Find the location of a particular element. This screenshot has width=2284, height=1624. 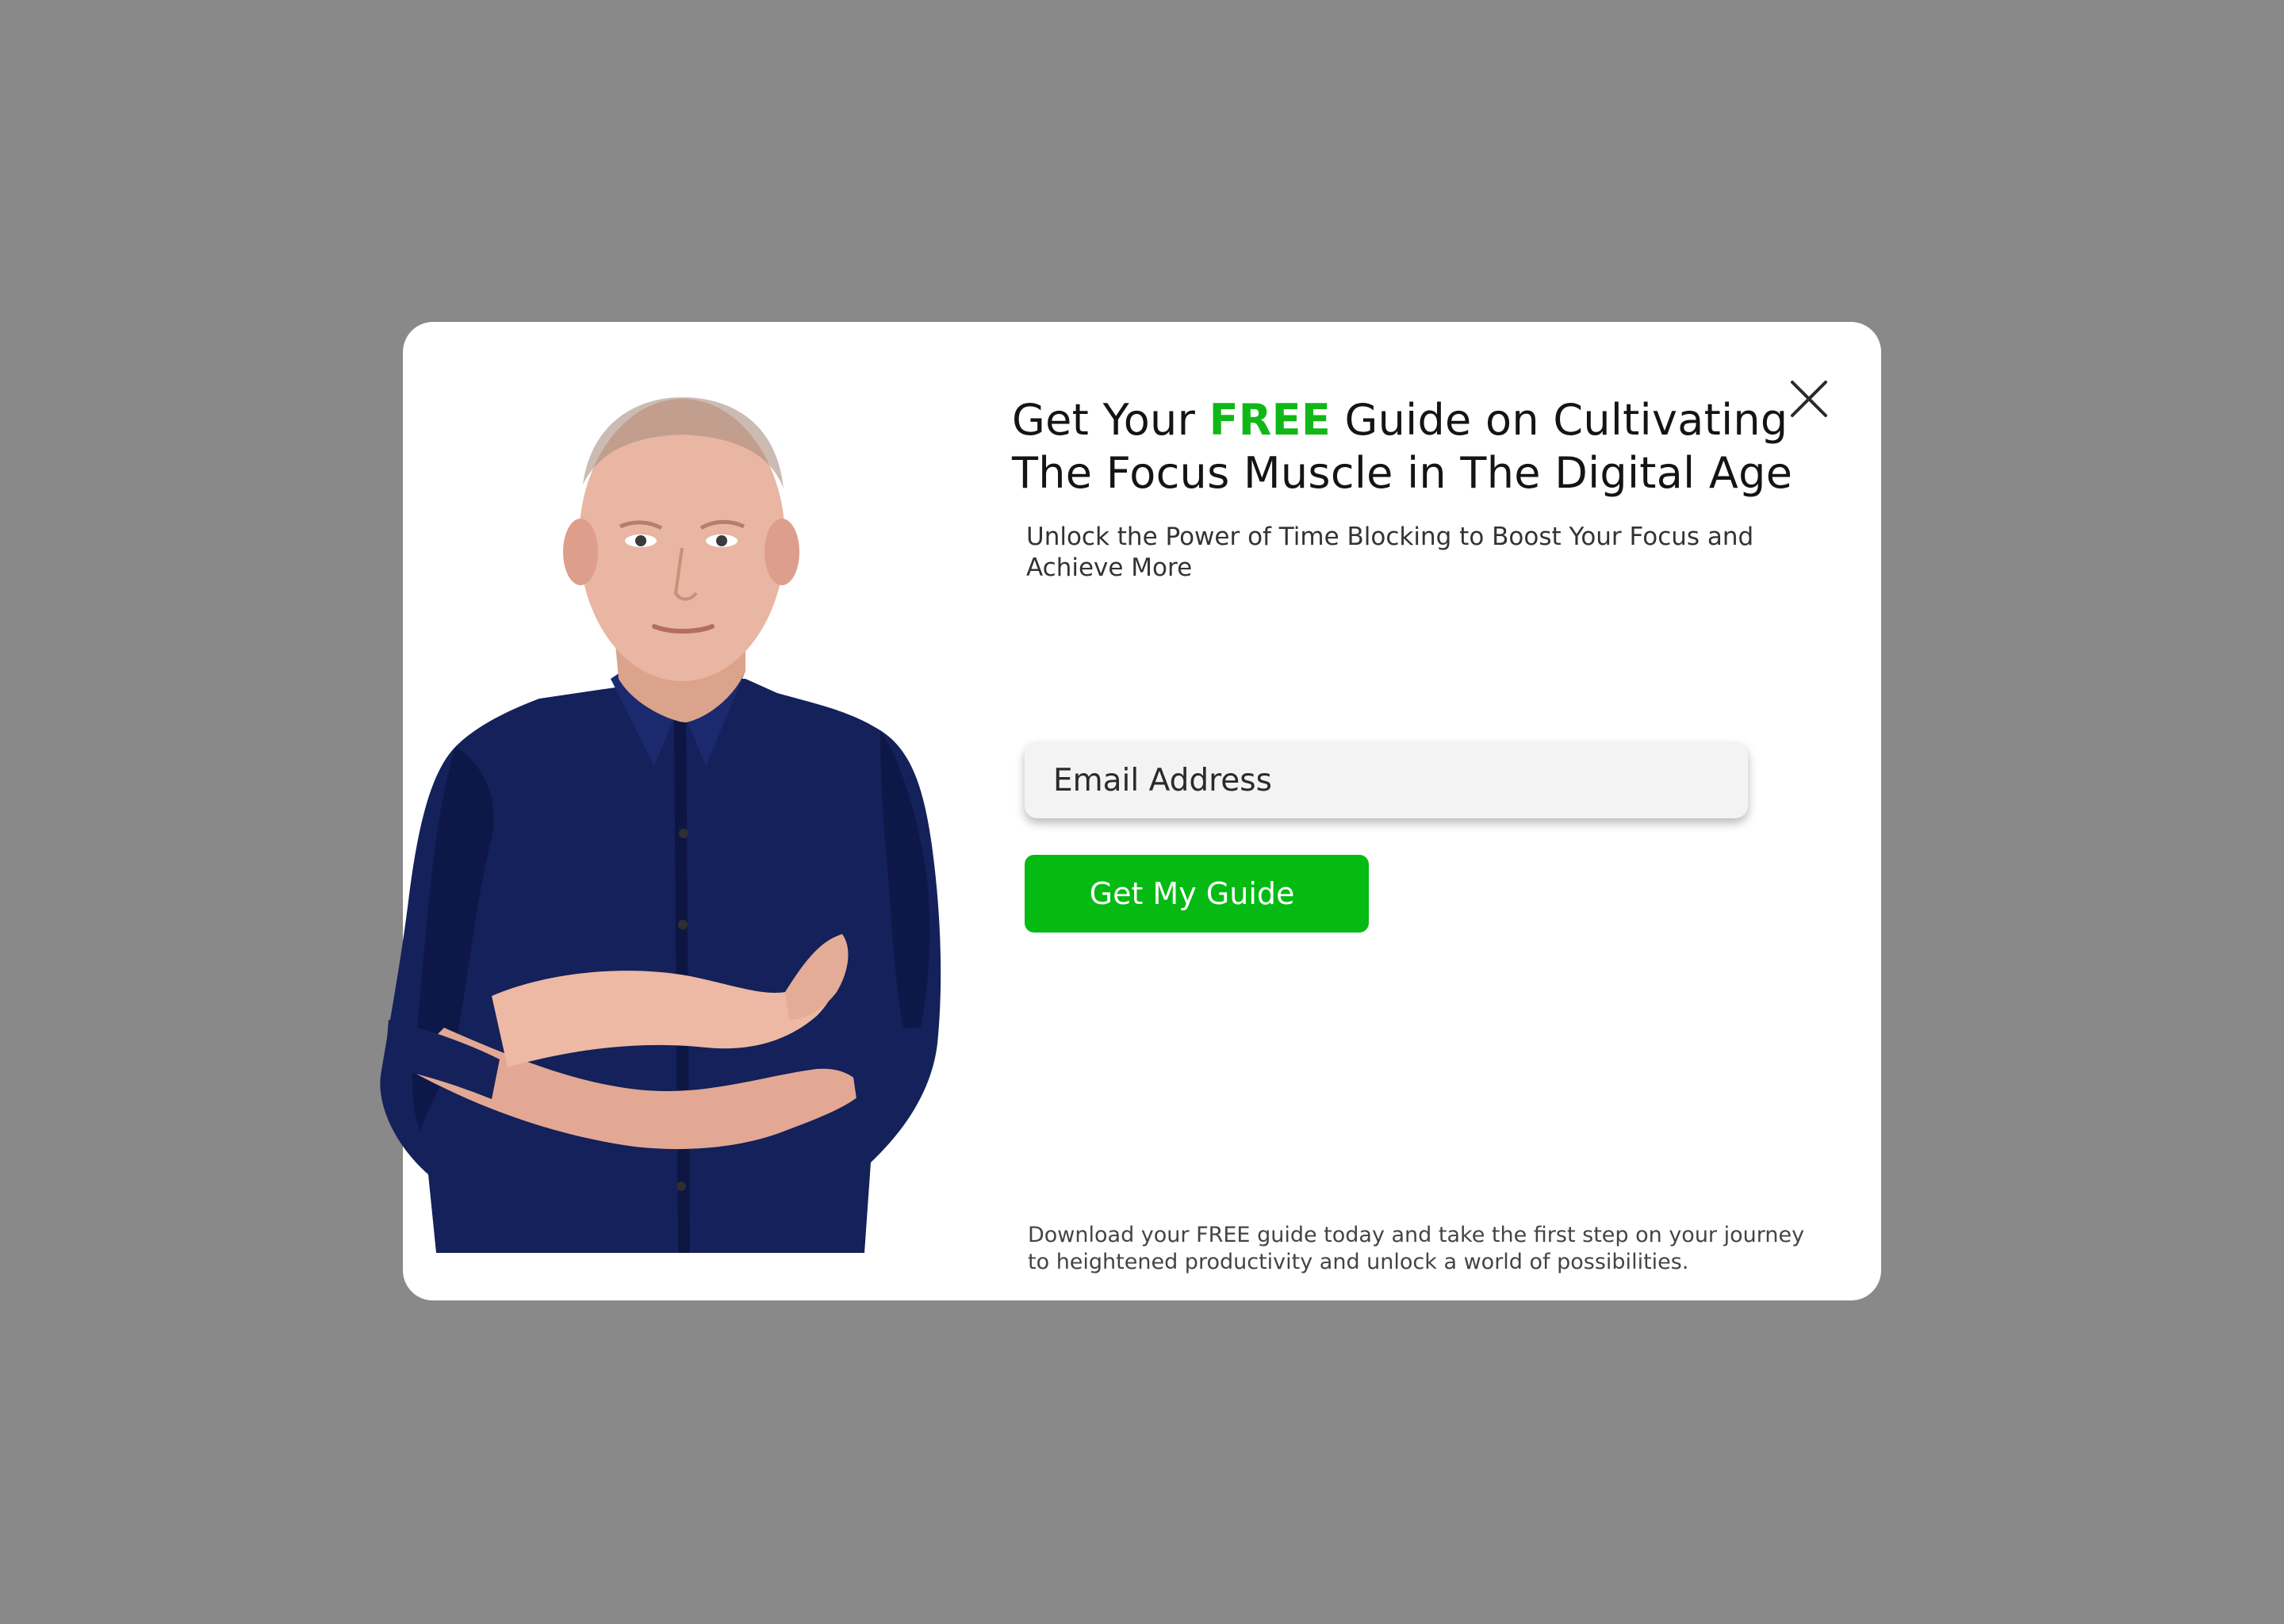

get-my-guide-button: Get My Guide is located at coordinates (1197, 894).